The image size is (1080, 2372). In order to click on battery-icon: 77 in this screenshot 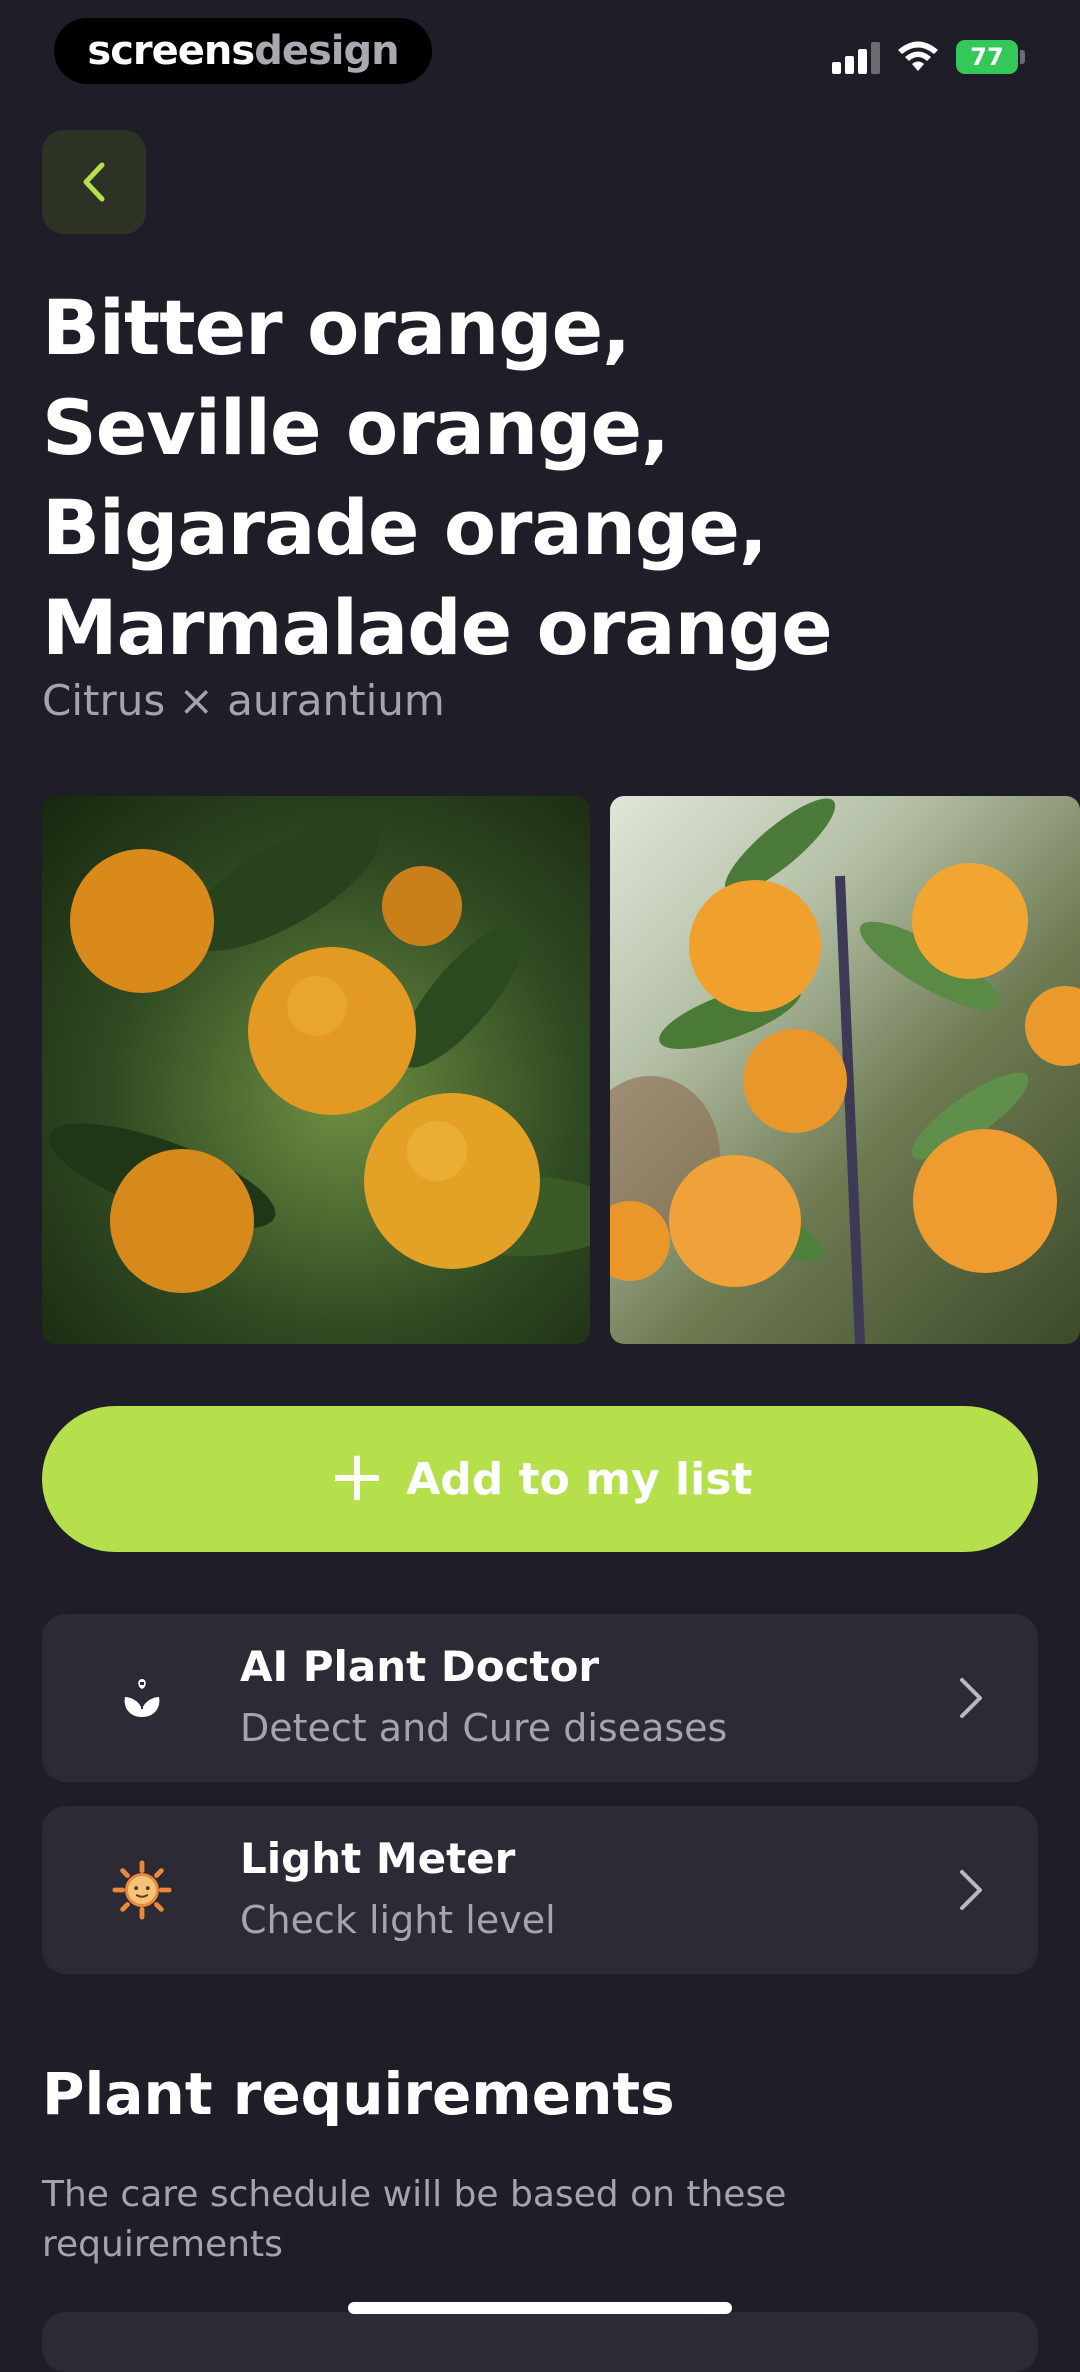, I will do `click(987, 57)`.